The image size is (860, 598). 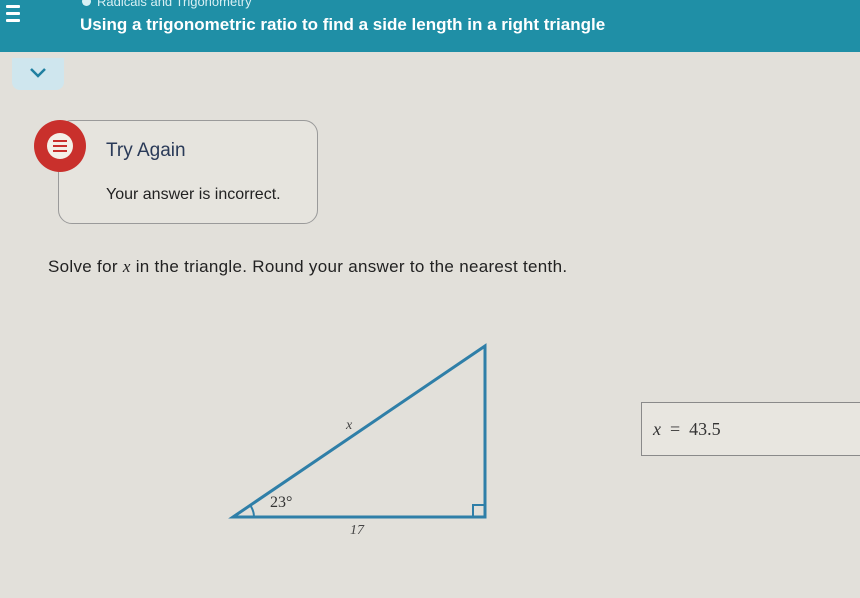 I want to click on collapse-button, so click(x=38, y=74).